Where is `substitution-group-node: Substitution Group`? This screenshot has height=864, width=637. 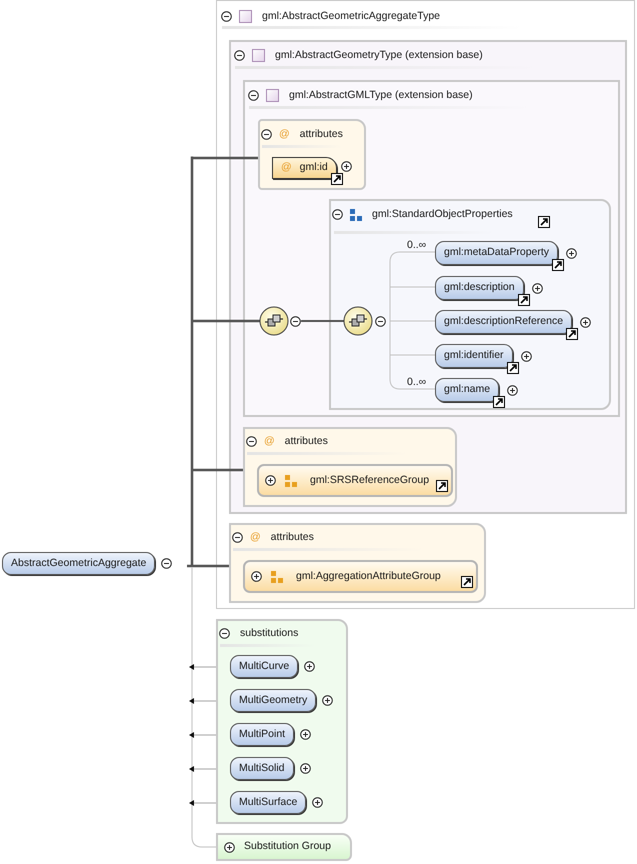 substitution-group-node: Substitution Group is located at coordinates (284, 847).